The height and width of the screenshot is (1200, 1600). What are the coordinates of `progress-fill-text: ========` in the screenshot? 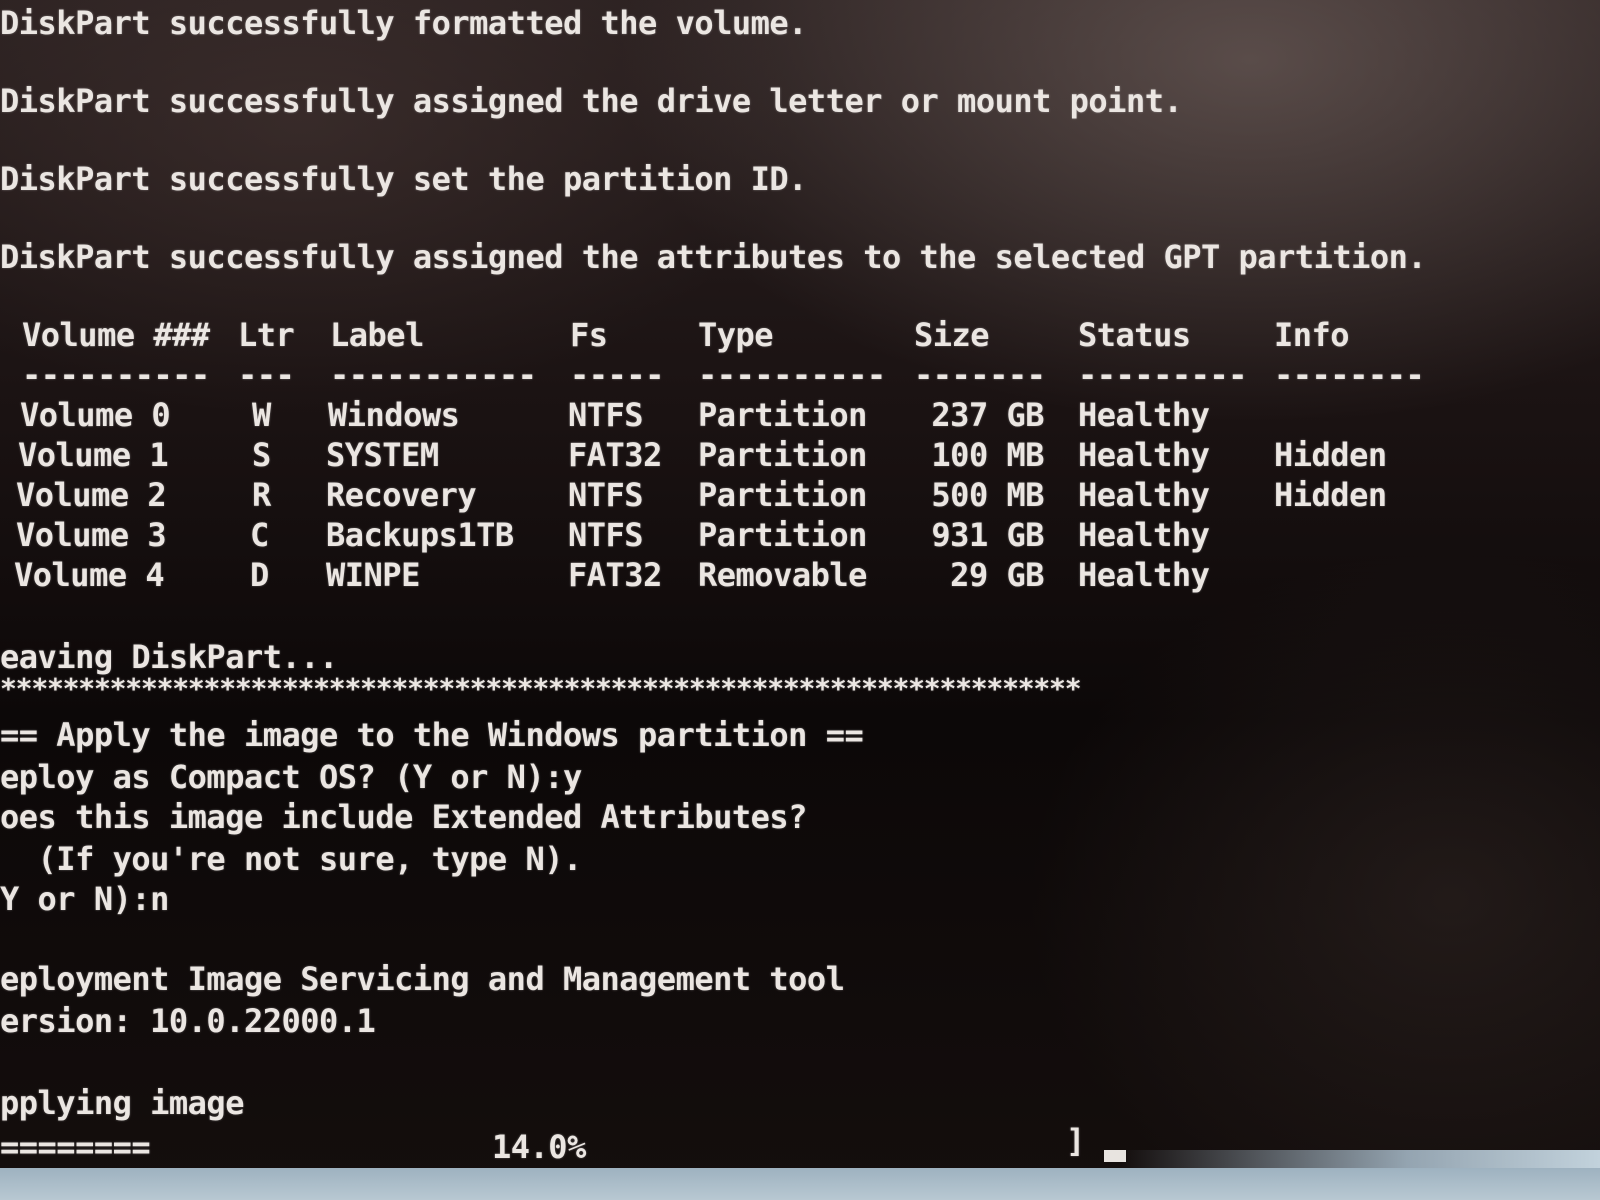 It's located at (75, 1147).